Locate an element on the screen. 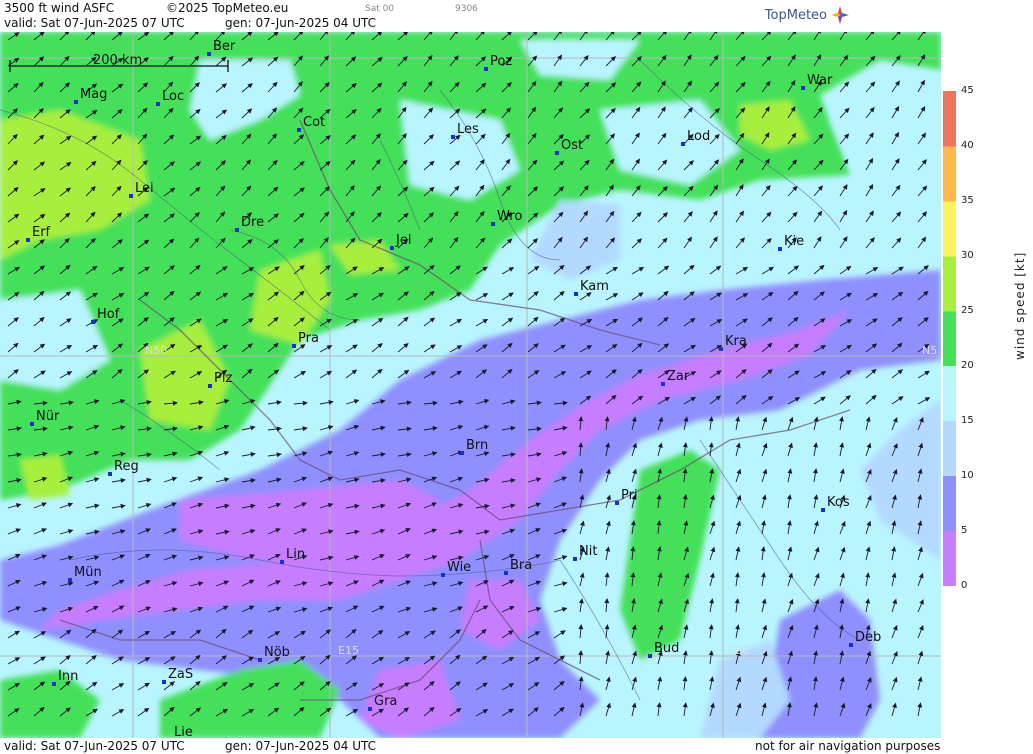 Image resolution: width=1033 pixels, height=754 pixels. city-label: Mün is located at coordinates (88, 572).